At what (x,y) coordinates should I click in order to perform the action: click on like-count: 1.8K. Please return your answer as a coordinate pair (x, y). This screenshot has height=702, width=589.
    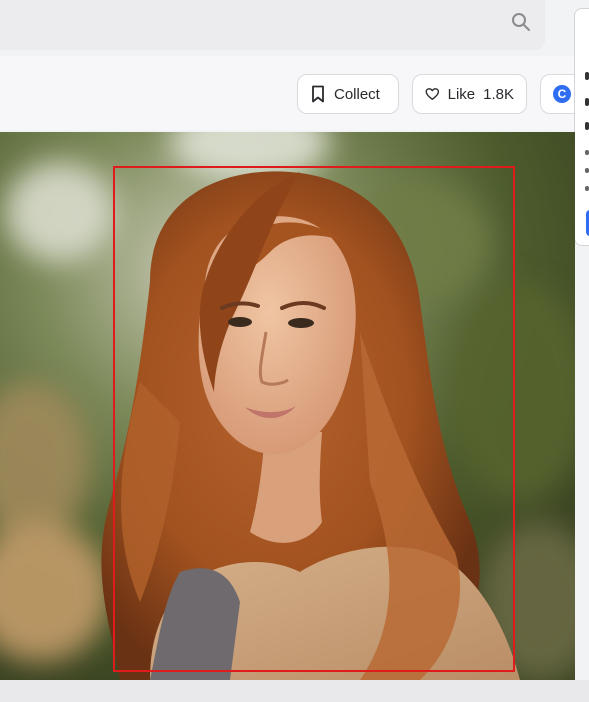
    Looking at the image, I should click on (498, 94).